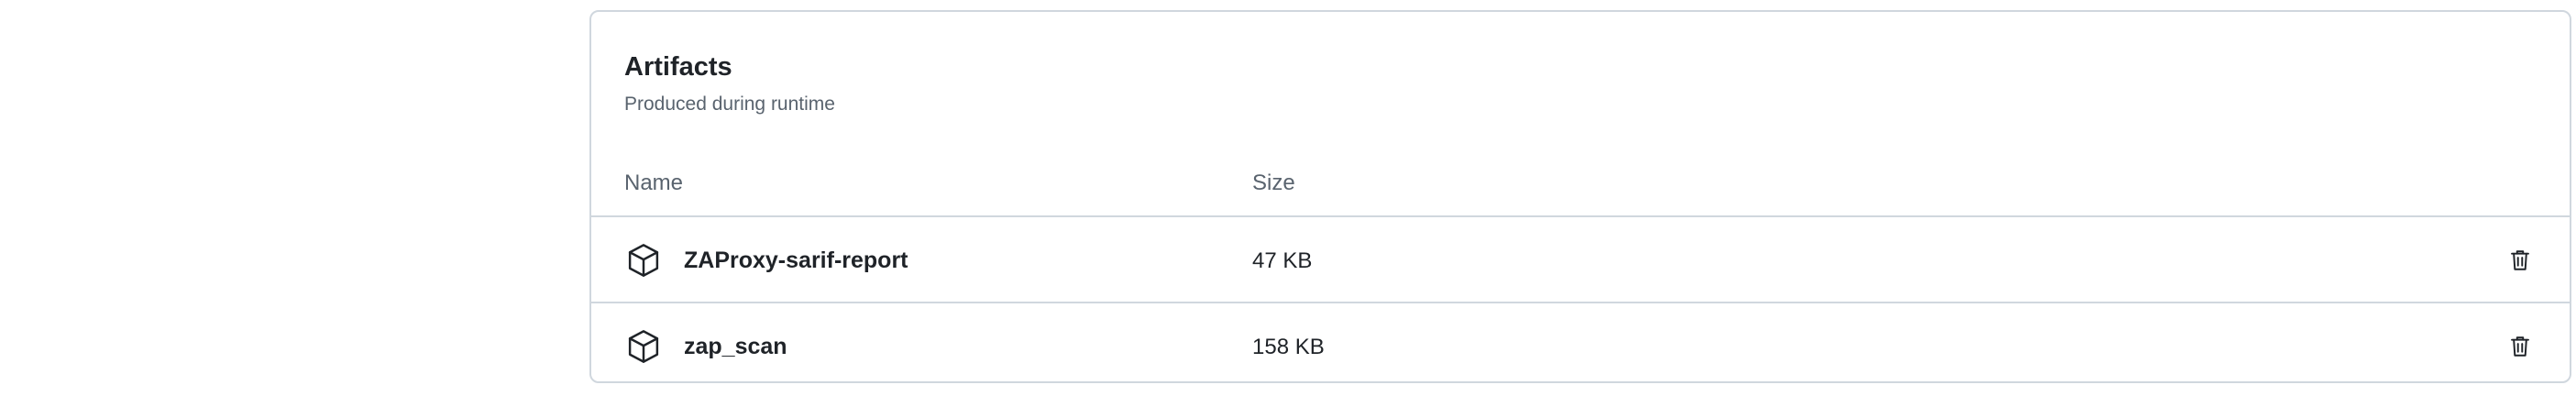 The width and height of the screenshot is (2576, 396). What do you see at coordinates (1581, 188) in the screenshot?
I see `artifacts-table-header: Name Size` at bounding box center [1581, 188].